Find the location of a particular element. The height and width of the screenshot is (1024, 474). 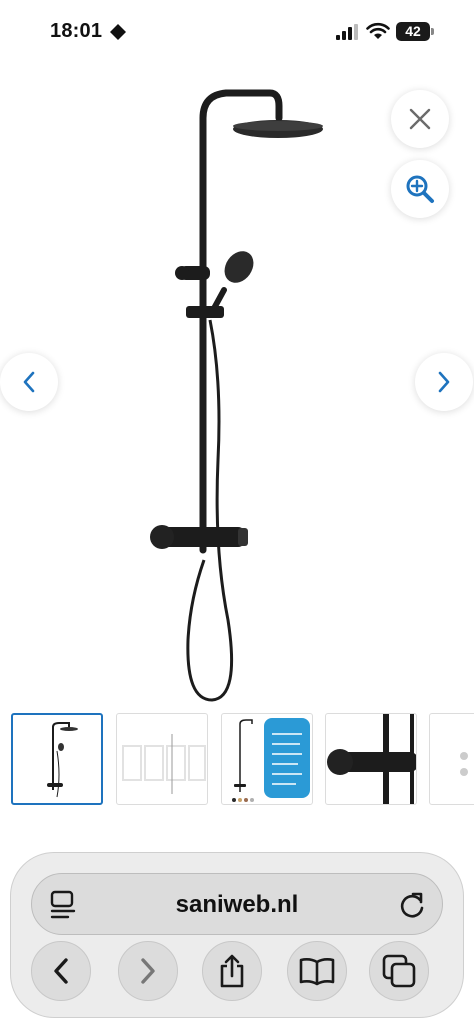

book-icon is located at coordinates (317, 972).